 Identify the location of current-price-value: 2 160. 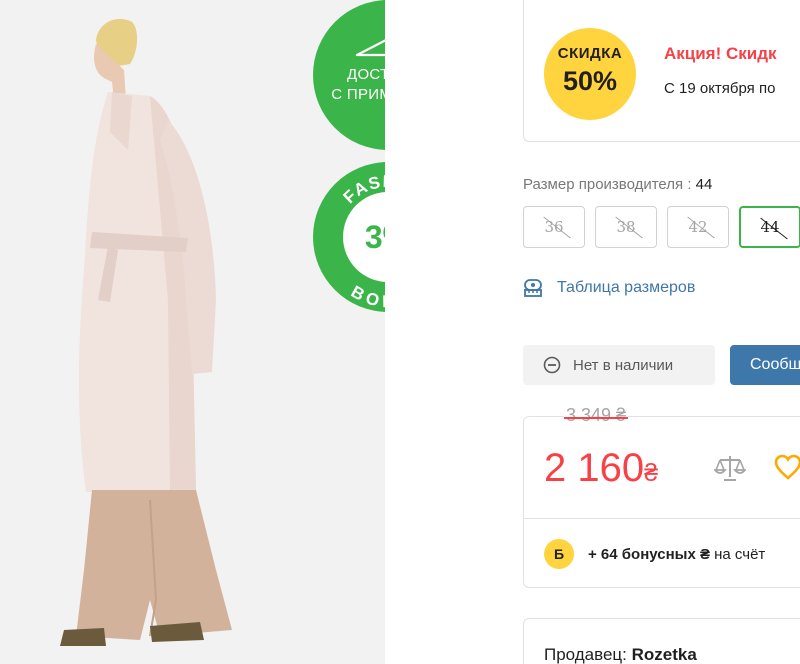
(594, 468).